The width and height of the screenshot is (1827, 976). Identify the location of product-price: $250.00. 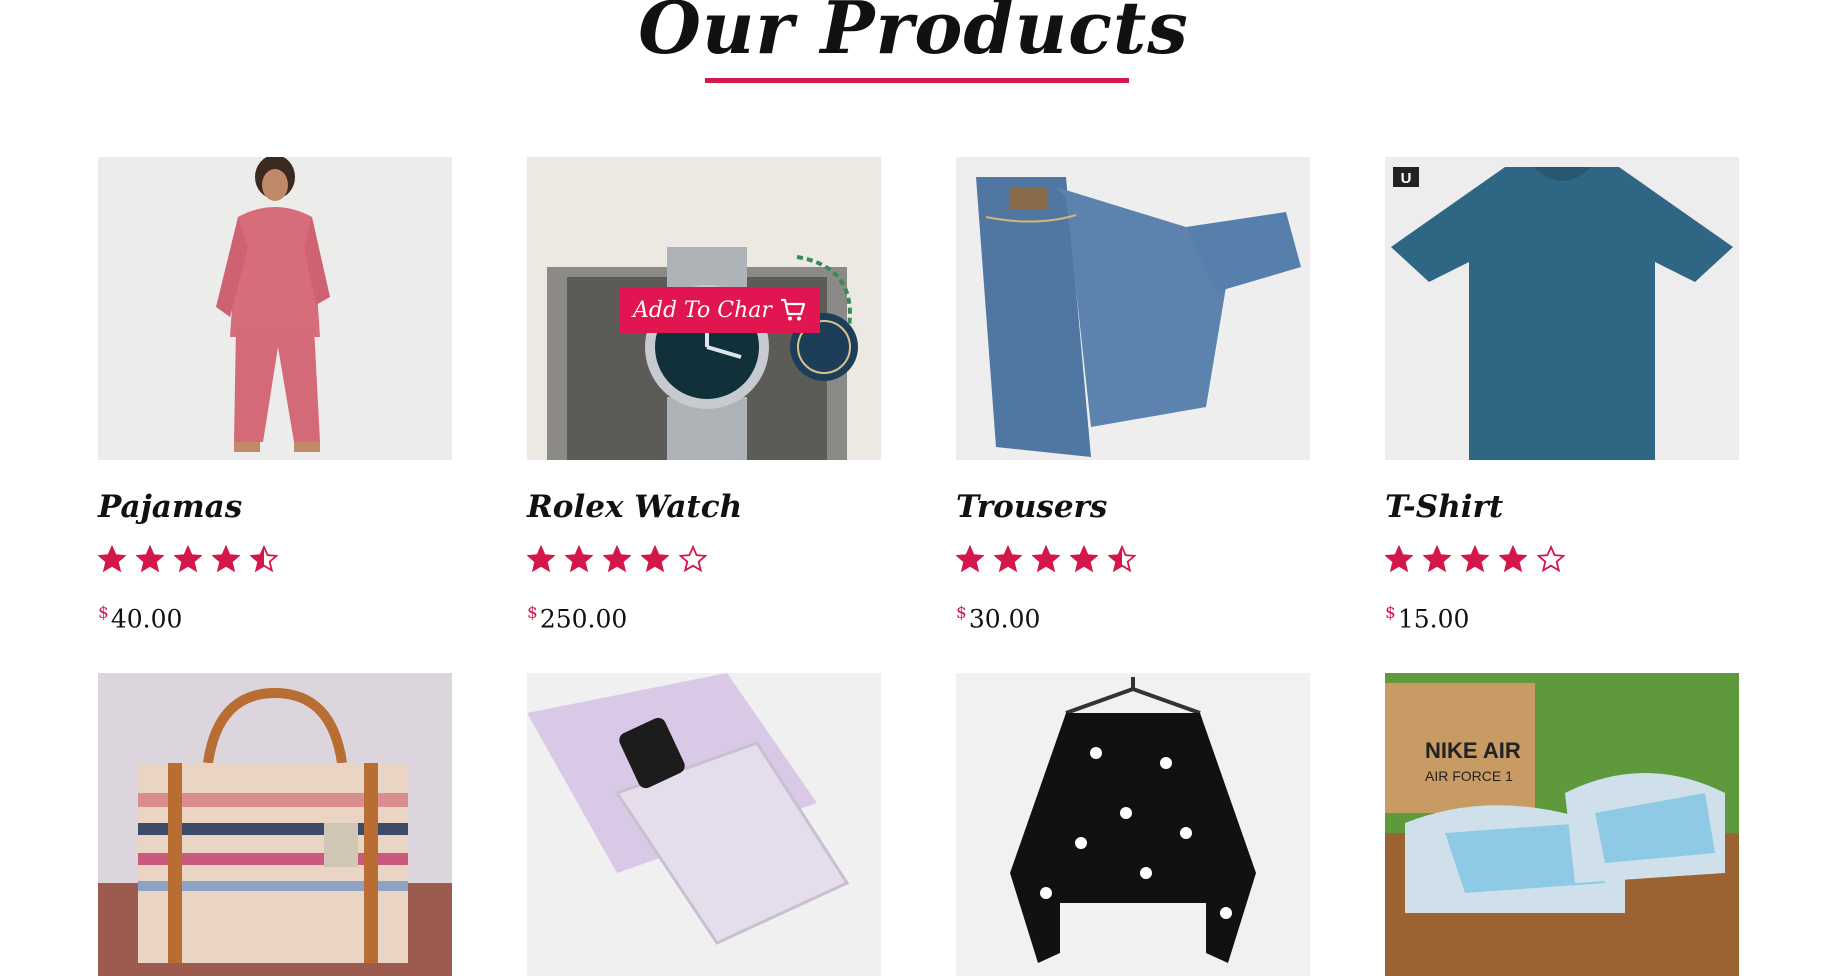
(577, 616).